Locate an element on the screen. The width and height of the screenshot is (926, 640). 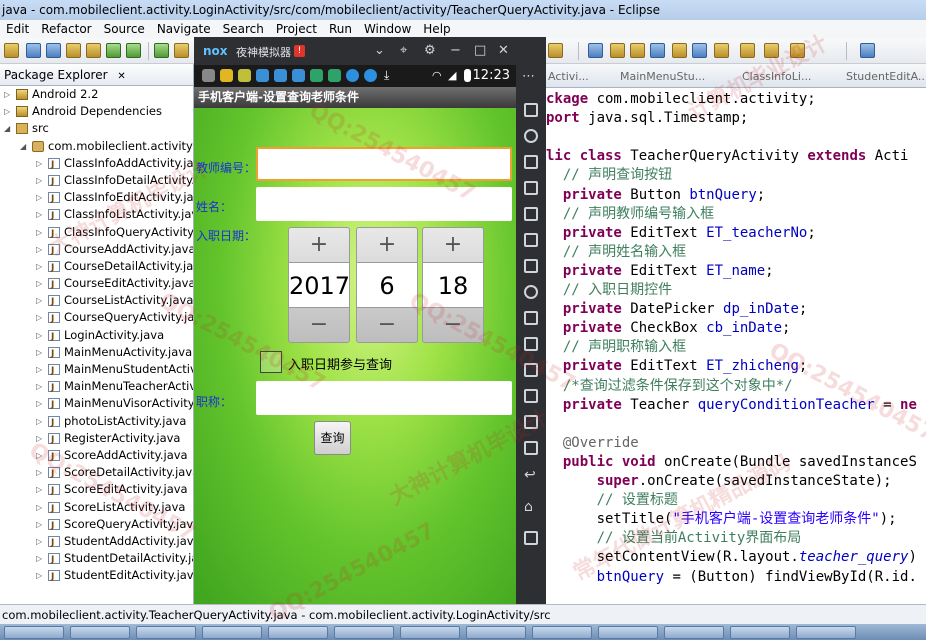
tree-item: ▷ StudentDetailActivity.java is located at coordinates (96, 559).